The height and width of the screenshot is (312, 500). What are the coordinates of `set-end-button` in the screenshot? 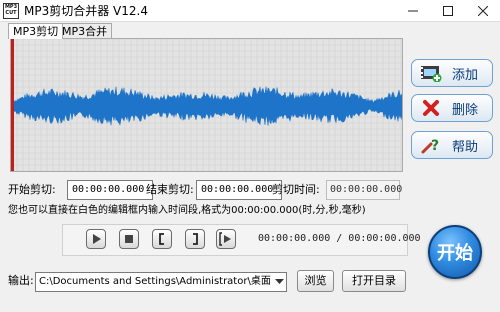 It's located at (195, 239).